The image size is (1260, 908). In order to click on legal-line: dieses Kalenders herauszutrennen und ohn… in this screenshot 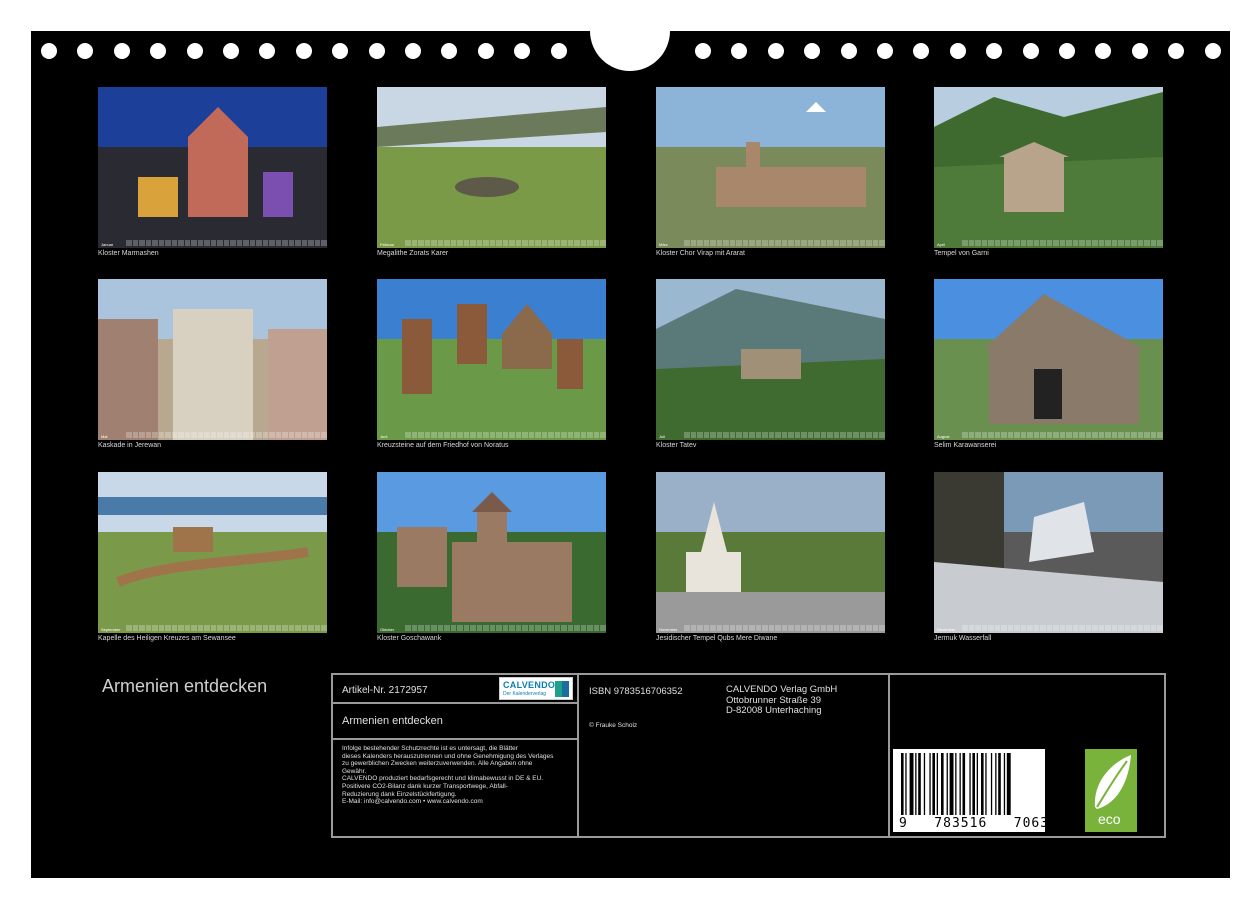, I will do `click(448, 756)`.